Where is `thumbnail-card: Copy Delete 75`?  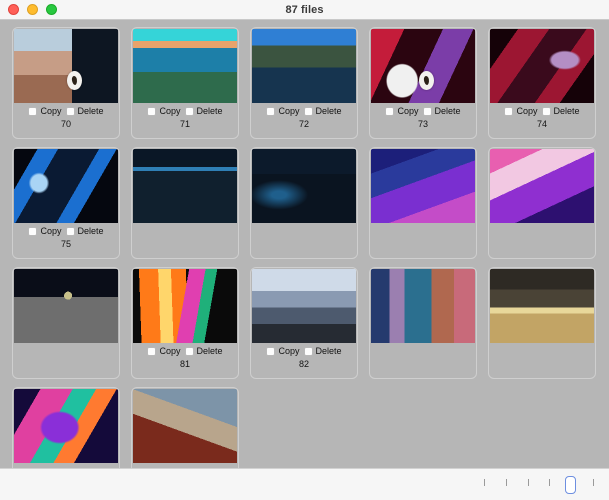
thumbnail-card: Copy Delete 75 is located at coordinates (66, 203).